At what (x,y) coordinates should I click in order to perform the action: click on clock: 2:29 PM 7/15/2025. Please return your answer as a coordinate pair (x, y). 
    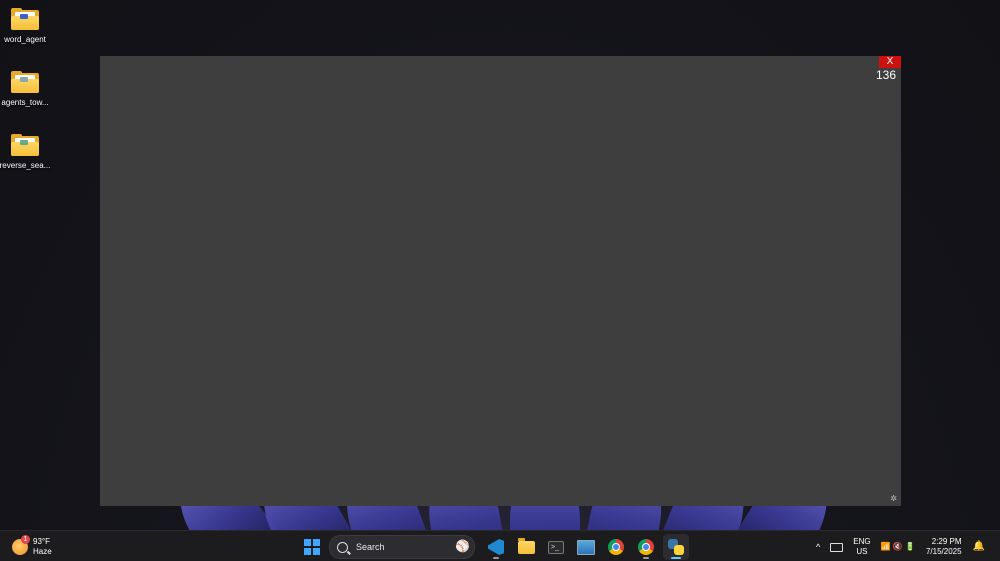
    Looking at the image, I should click on (944, 547).